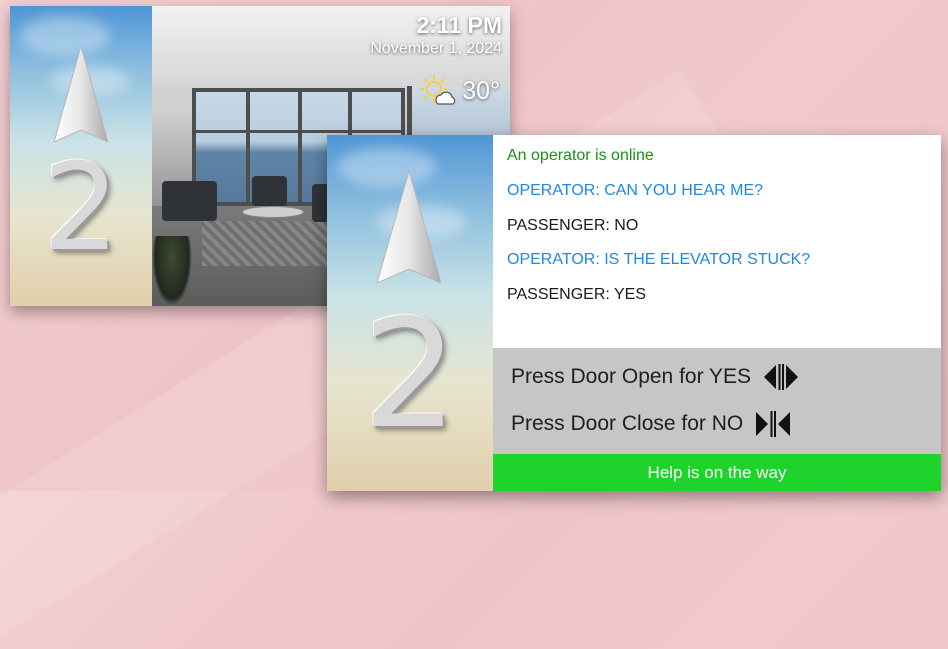 The width and height of the screenshot is (948, 649). What do you see at coordinates (81, 94) in the screenshot?
I see `up-arrow-icon` at bounding box center [81, 94].